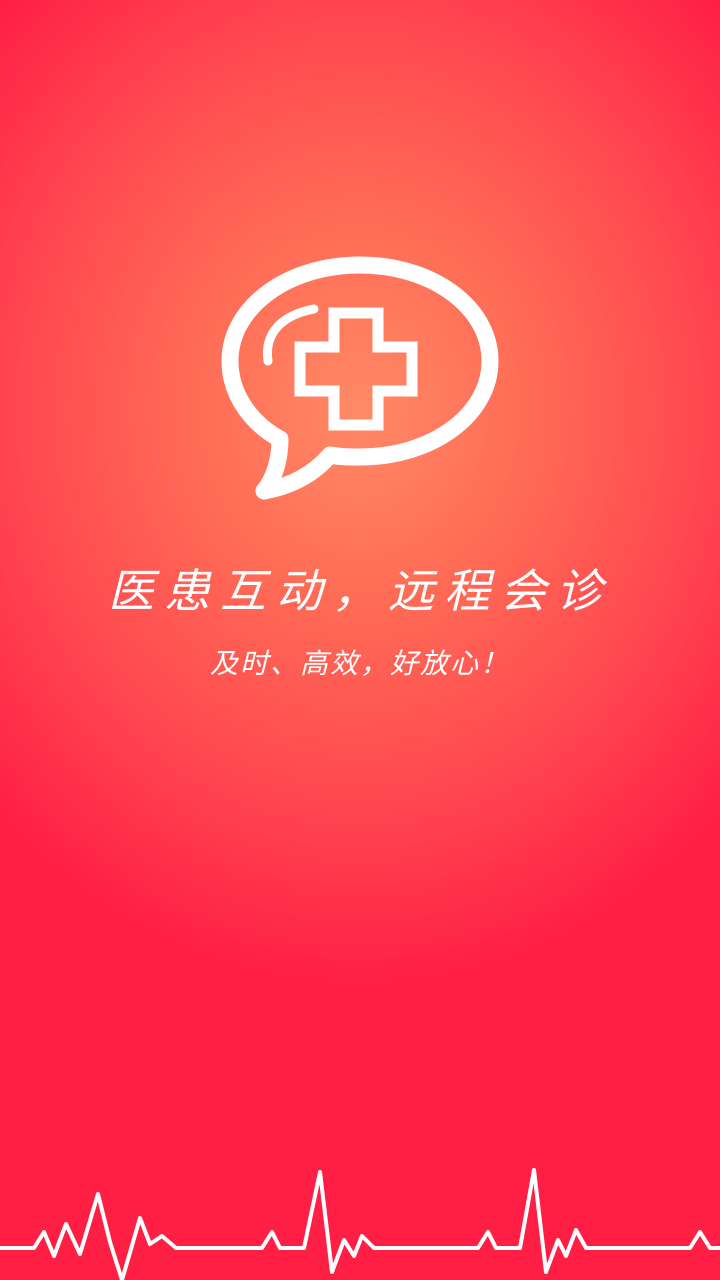 The image size is (720, 1280). I want to click on slogan-text: 医患互动，远程会诊, so click(360, 591).